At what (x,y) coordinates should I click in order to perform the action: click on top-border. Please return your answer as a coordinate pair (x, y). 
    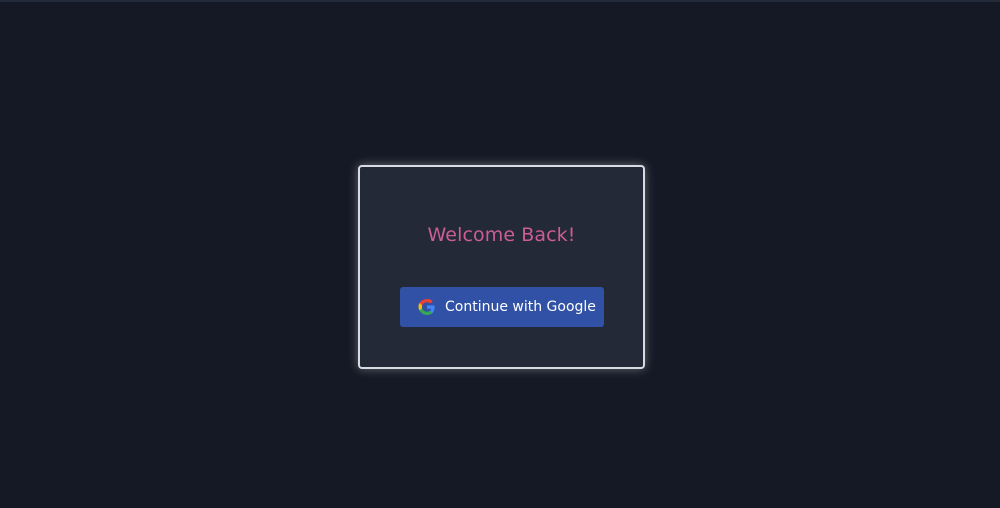
    Looking at the image, I should click on (500, 1).